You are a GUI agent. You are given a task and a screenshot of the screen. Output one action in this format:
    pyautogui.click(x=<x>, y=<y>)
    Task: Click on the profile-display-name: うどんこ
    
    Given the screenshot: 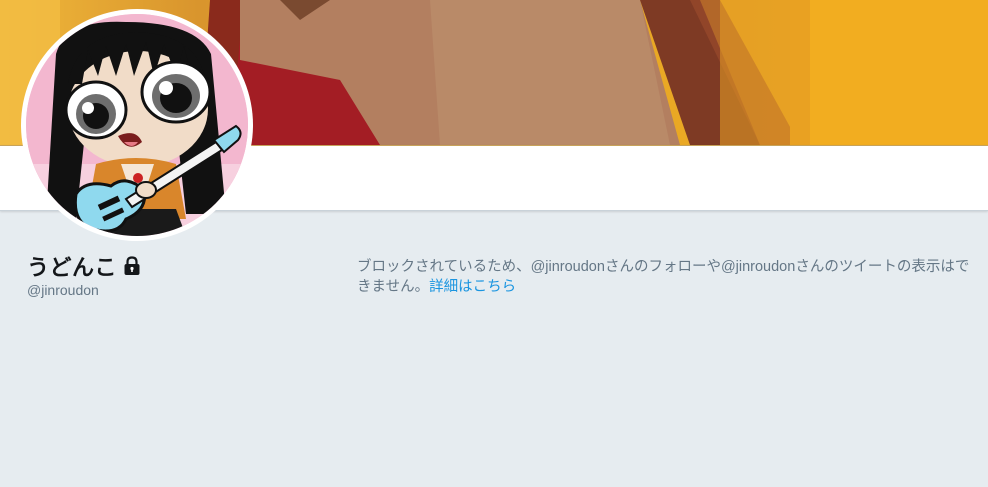 What is the action you would take?
    pyautogui.click(x=72, y=266)
    